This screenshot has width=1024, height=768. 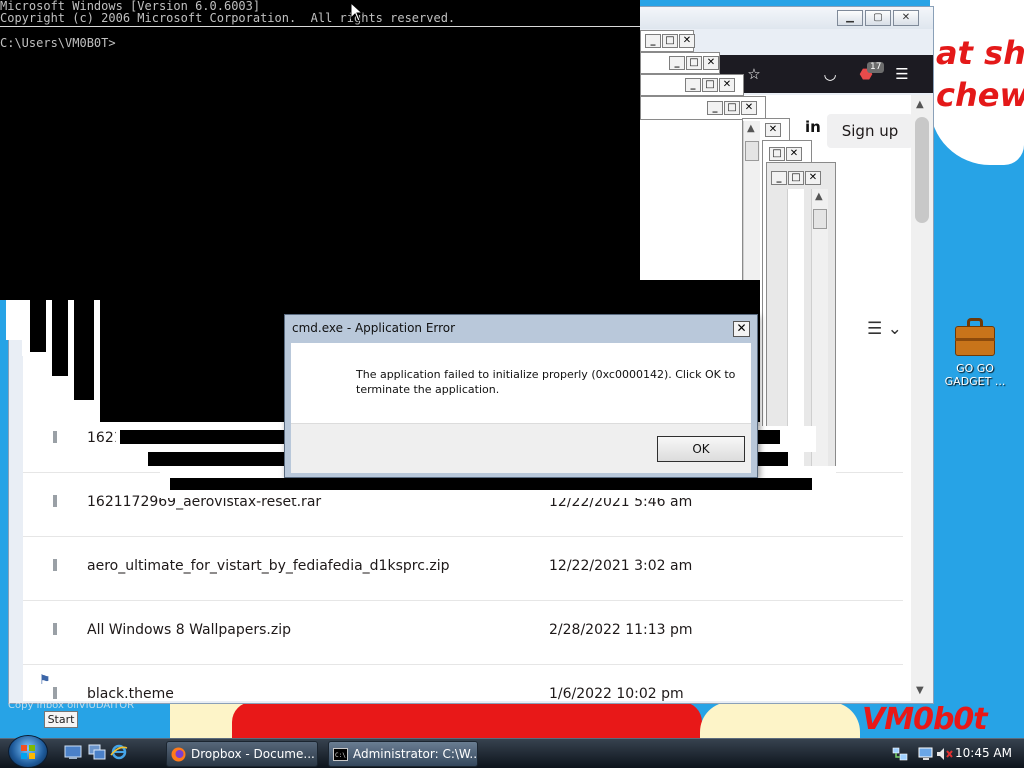 What do you see at coordinates (512, 753) in the screenshot?
I see `taskbar` at bounding box center [512, 753].